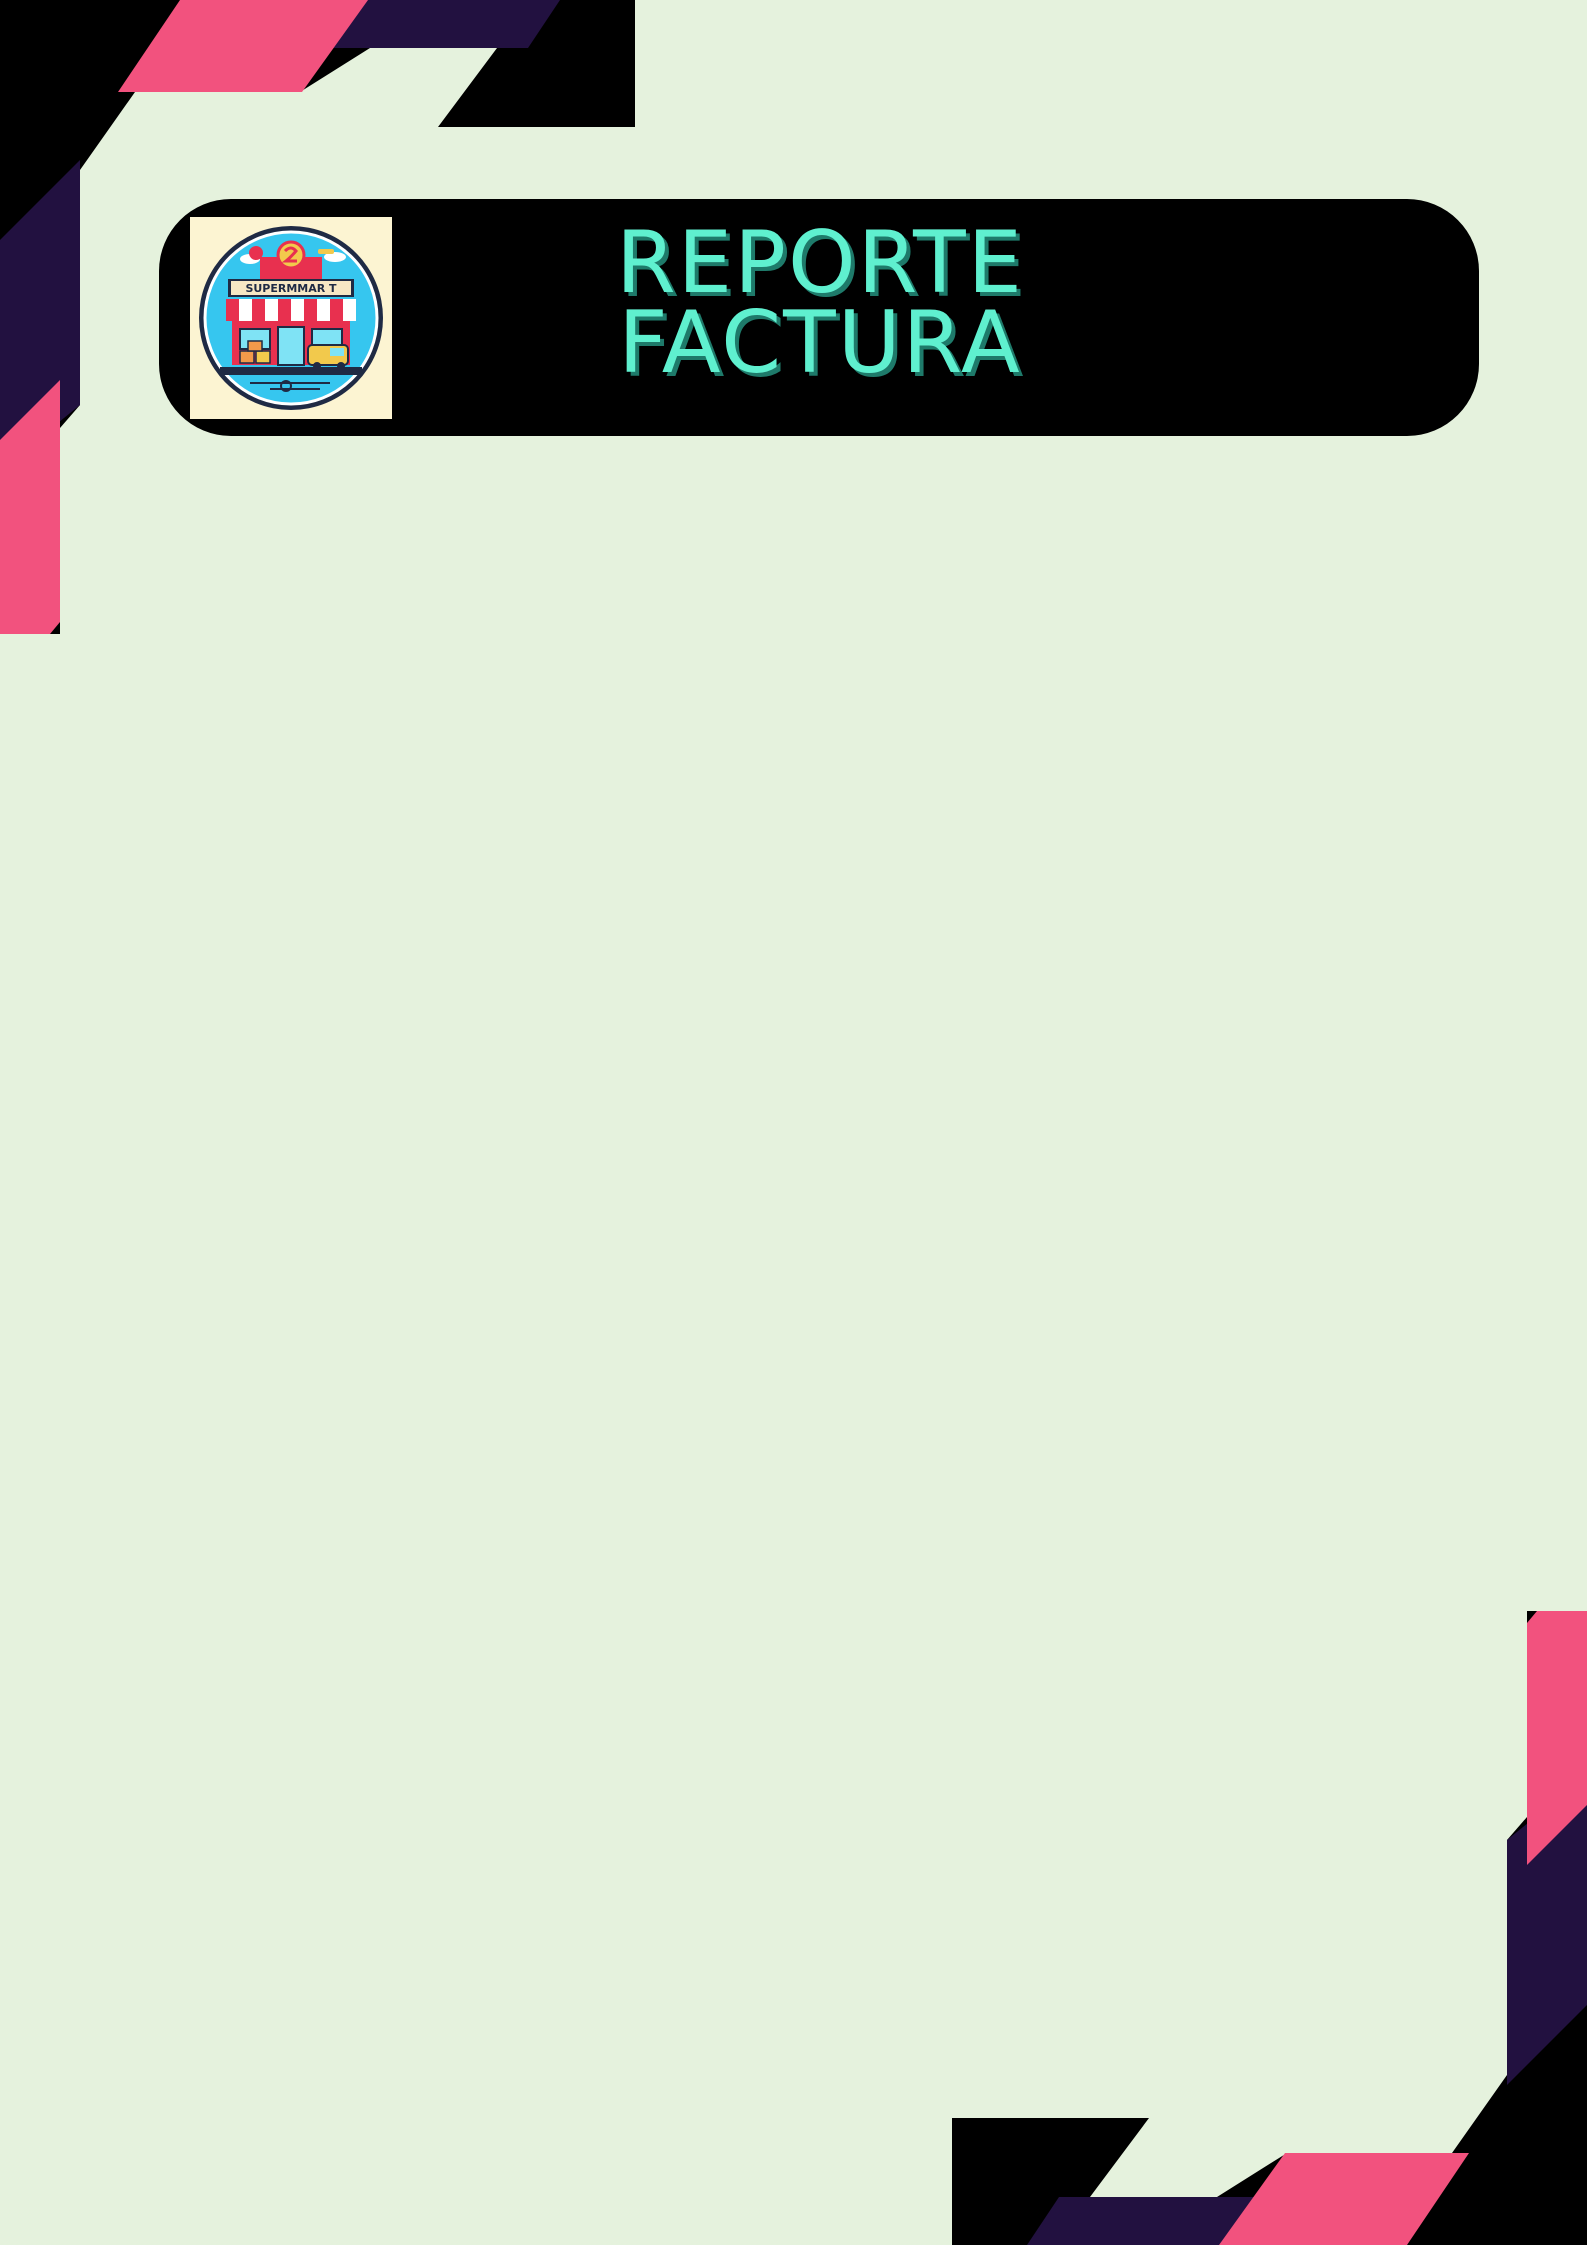  What do you see at coordinates (819, 263) in the screenshot?
I see `title-line-1: REPORTE` at bounding box center [819, 263].